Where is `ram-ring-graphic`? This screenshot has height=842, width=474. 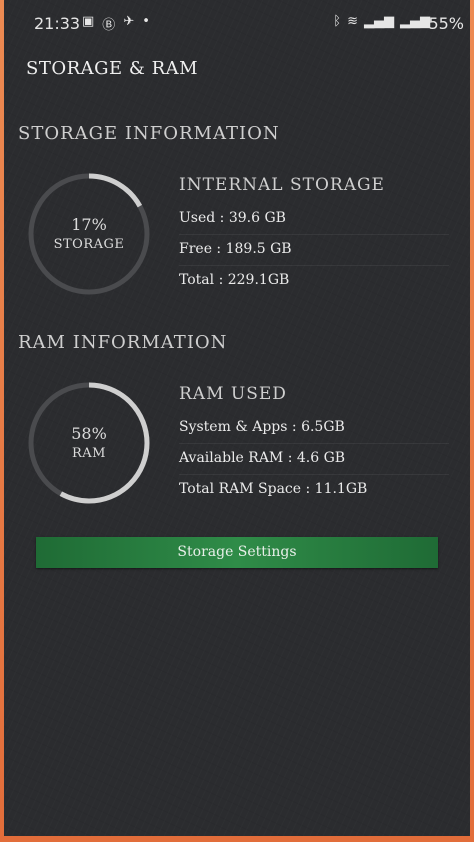
ram-ring-graphic is located at coordinates (89, 443).